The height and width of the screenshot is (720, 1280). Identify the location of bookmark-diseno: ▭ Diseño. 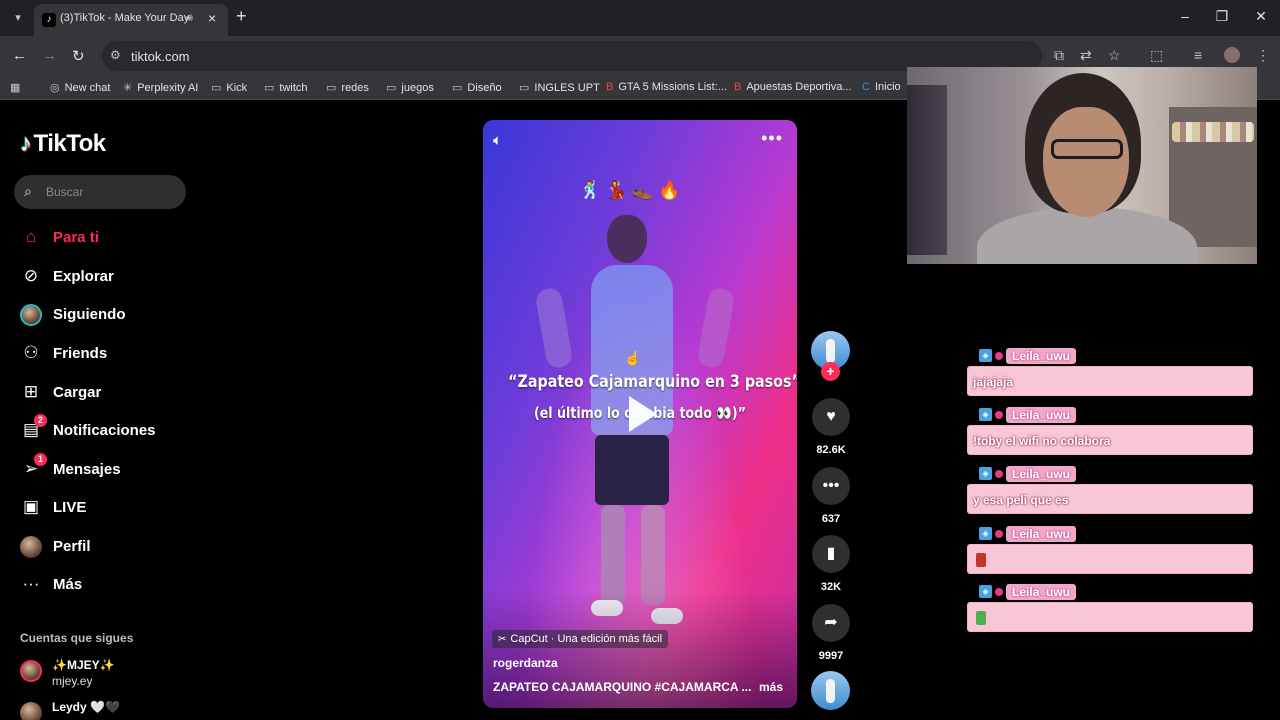
(477, 87).